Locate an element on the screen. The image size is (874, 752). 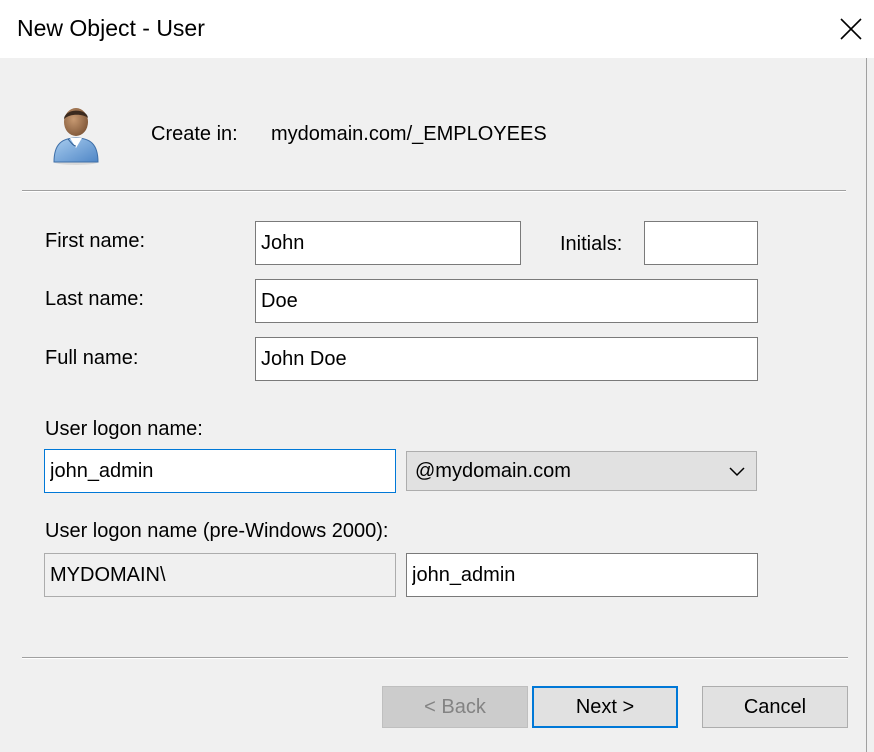
create-in-path: mydomain.com/_EMPLOYEES is located at coordinates (409, 134).